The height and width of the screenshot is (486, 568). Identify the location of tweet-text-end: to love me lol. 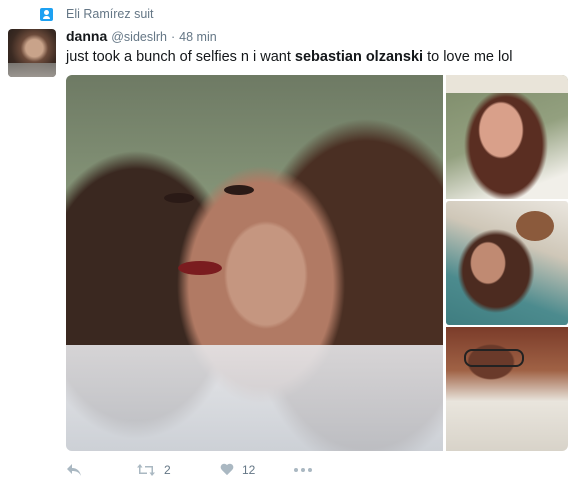
(468, 57).